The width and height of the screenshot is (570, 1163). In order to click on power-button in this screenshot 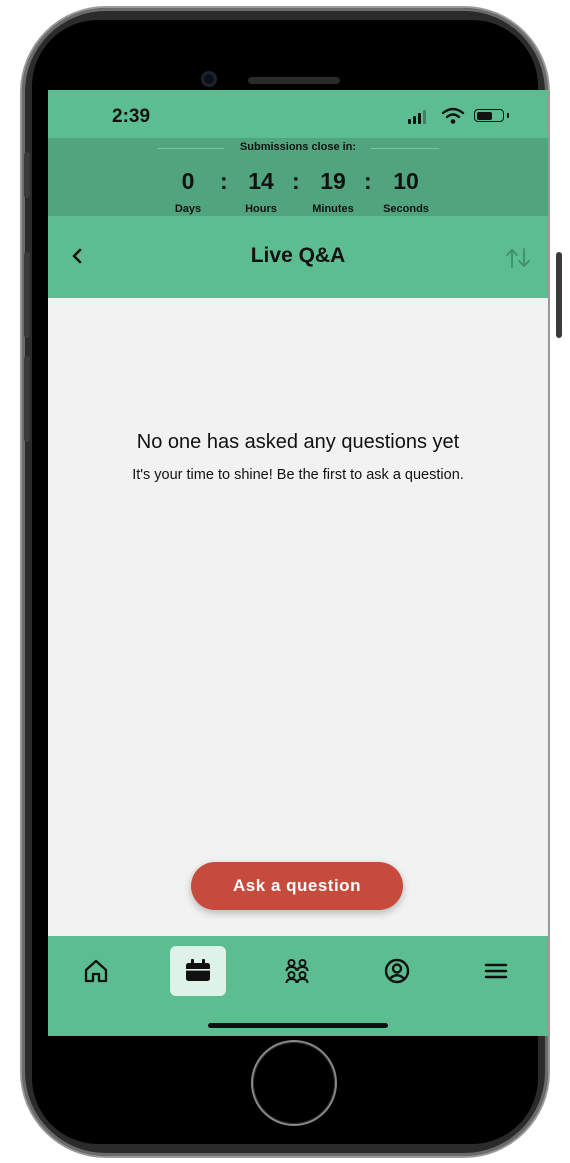, I will do `click(559, 295)`.